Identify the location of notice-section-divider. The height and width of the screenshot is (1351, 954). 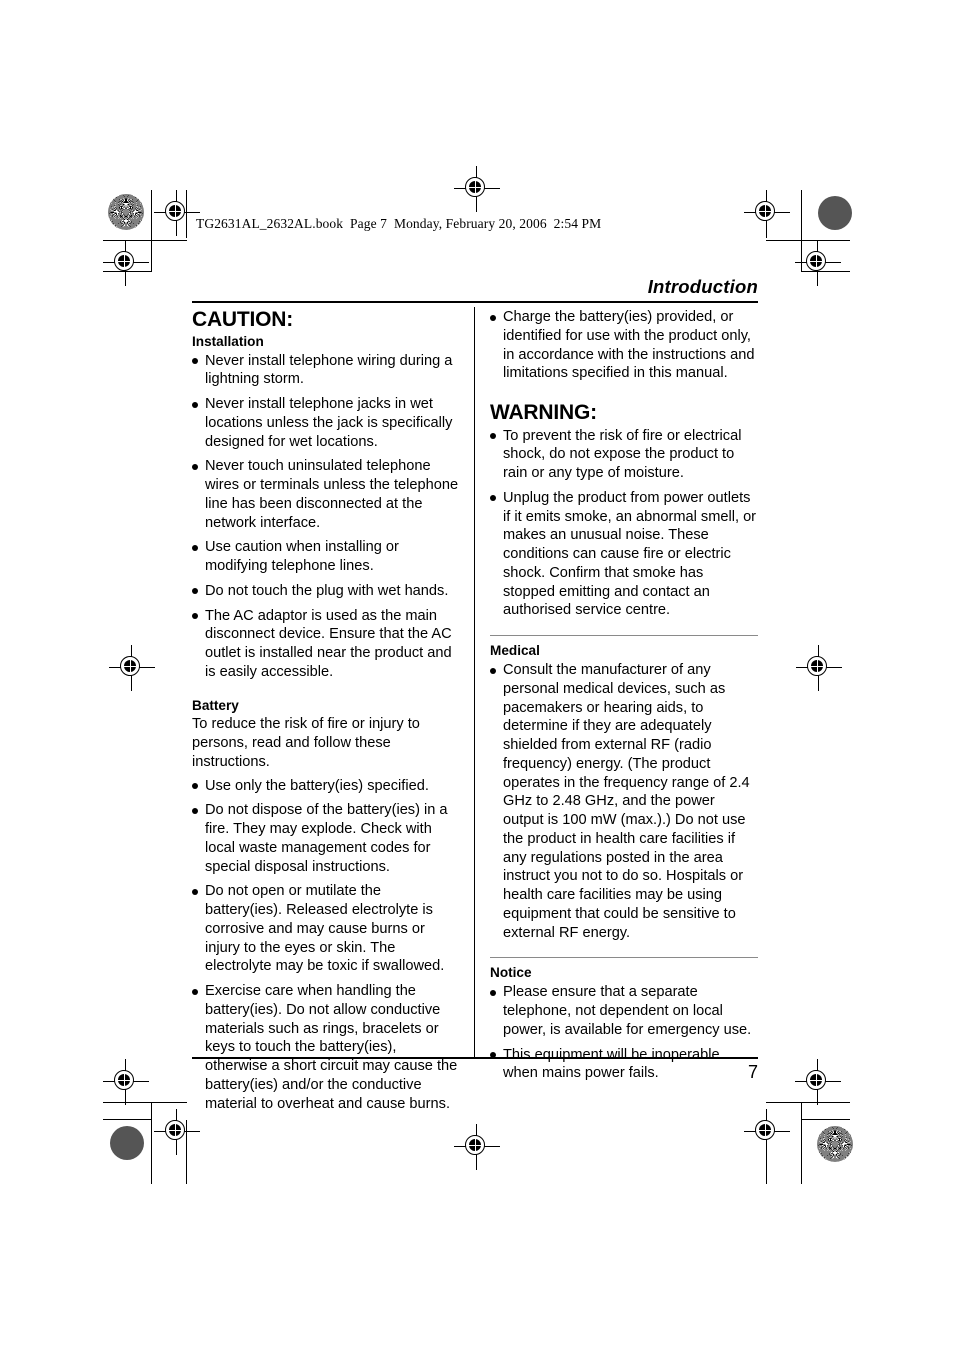
(624, 958).